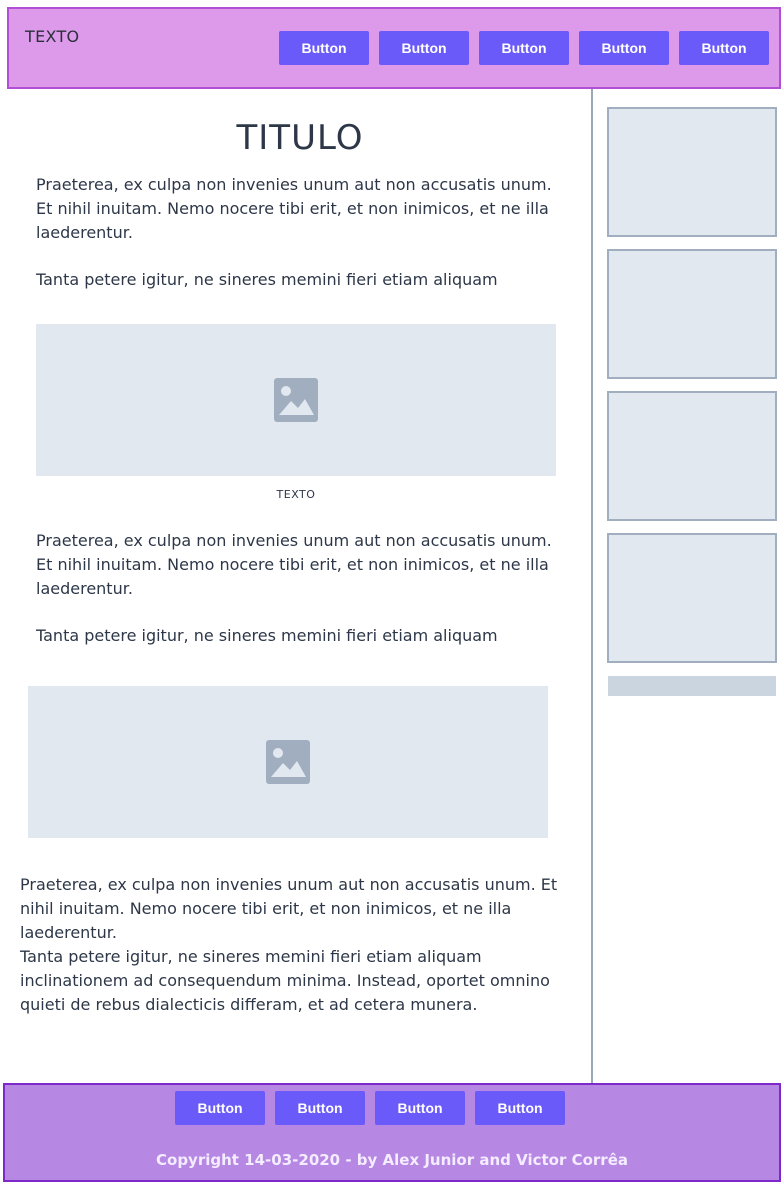 The height and width of the screenshot is (1184, 784). I want to click on header-button-4: Button, so click(624, 48).